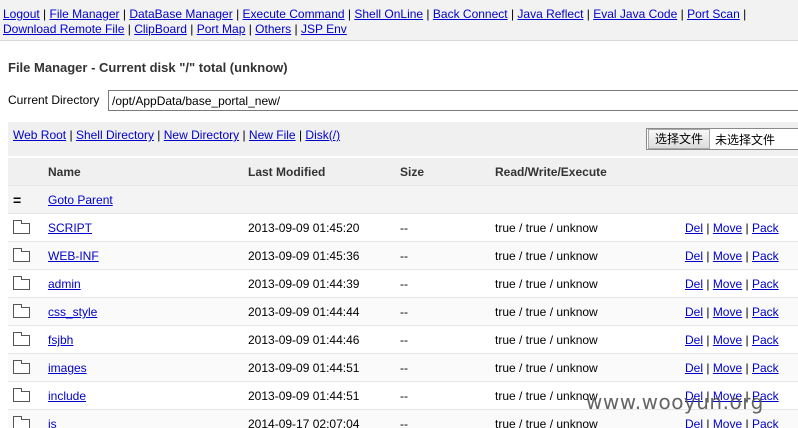 This screenshot has width=798, height=428. Describe the element at coordinates (160, 29) in the screenshot. I see `nav-link-clipboard: ClipBoard` at that location.